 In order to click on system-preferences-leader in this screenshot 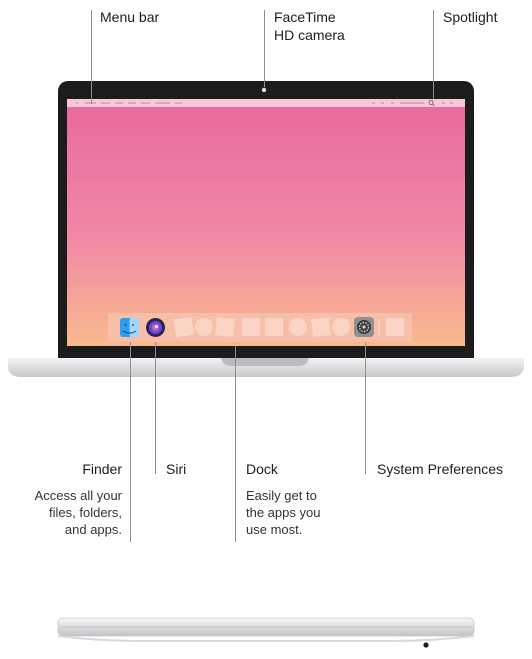, I will do `click(365, 408)`.